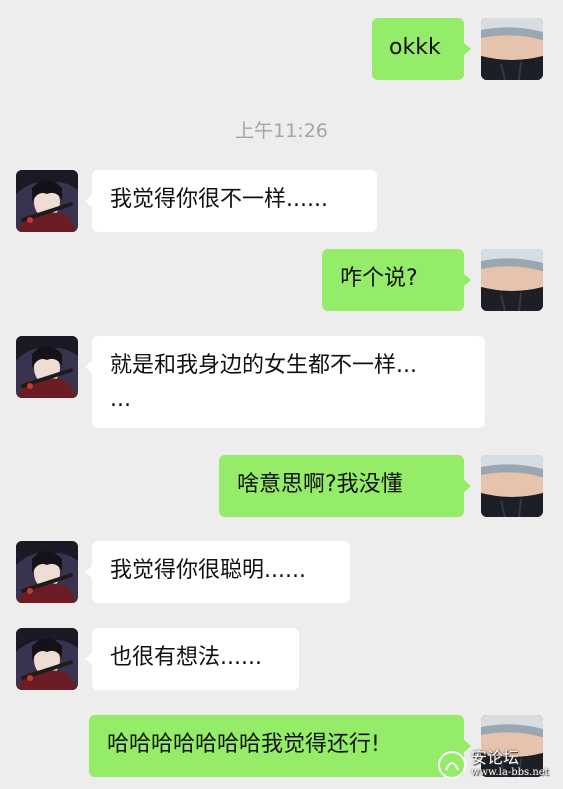 The image size is (563, 789). What do you see at coordinates (452, 765) in the screenshot?
I see `watermark-logo-icon` at bounding box center [452, 765].